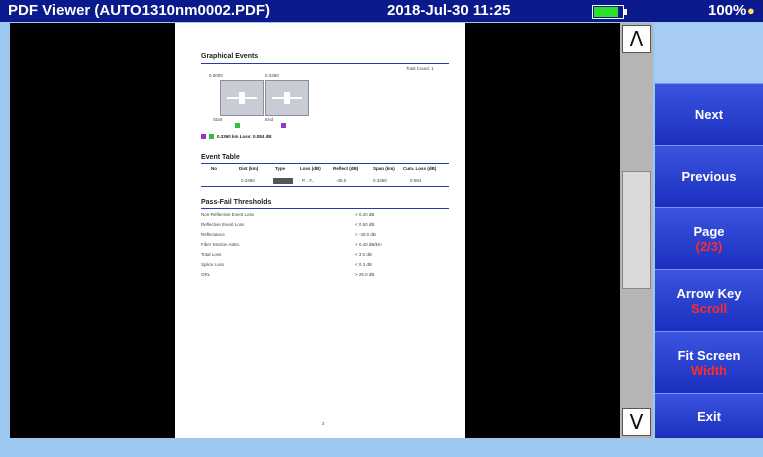  What do you see at coordinates (709, 355) in the screenshot?
I see `fit-screen-label: Fit Screen` at bounding box center [709, 355].